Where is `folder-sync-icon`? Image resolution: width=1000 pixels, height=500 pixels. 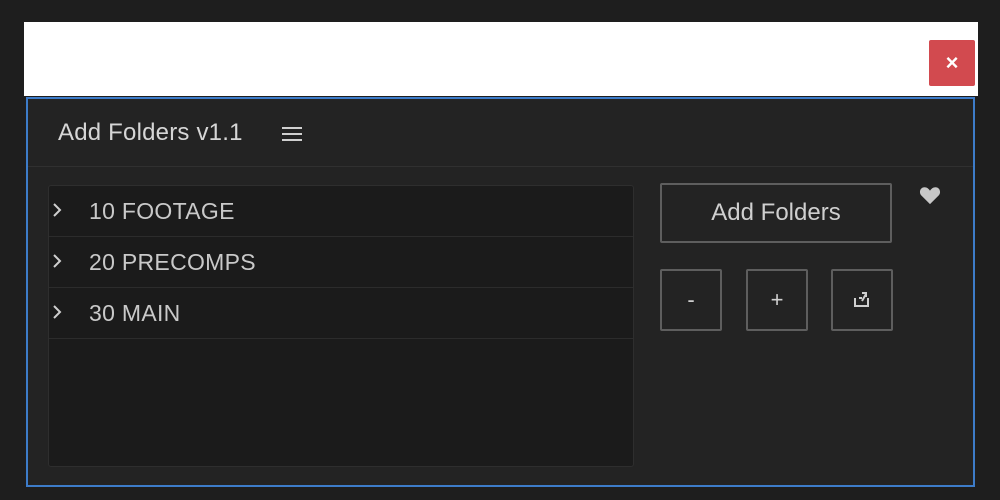 folder-sync-icon is located at coordinates (861, 299).